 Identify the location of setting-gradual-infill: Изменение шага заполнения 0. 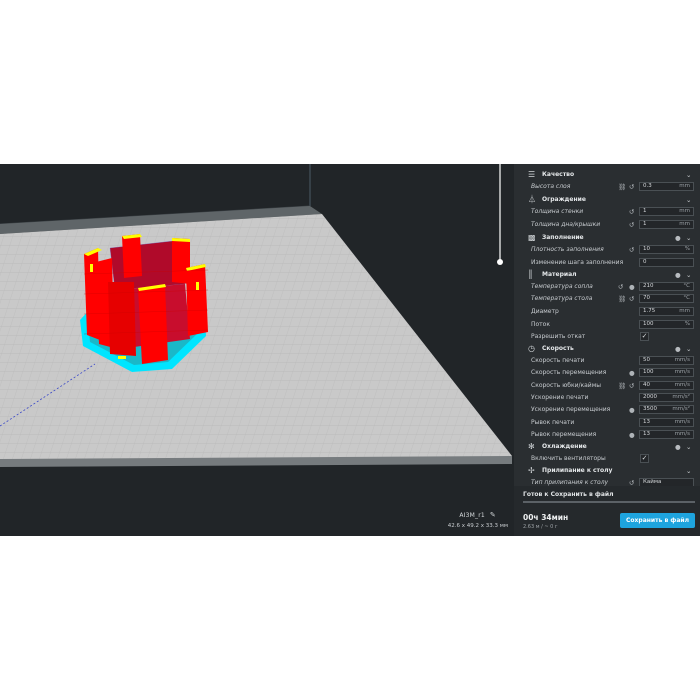
(607, 263).